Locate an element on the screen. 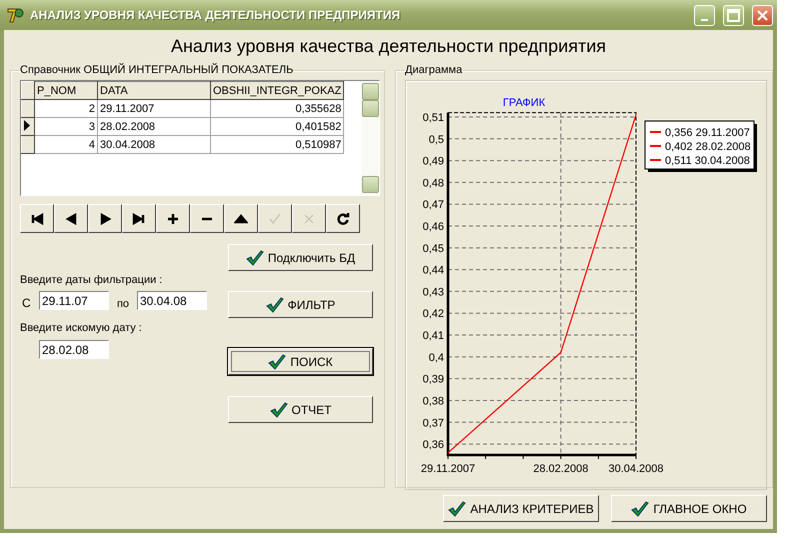  legend-entry: 0,356 29.11.2007 is located at coordinates (707, 133).